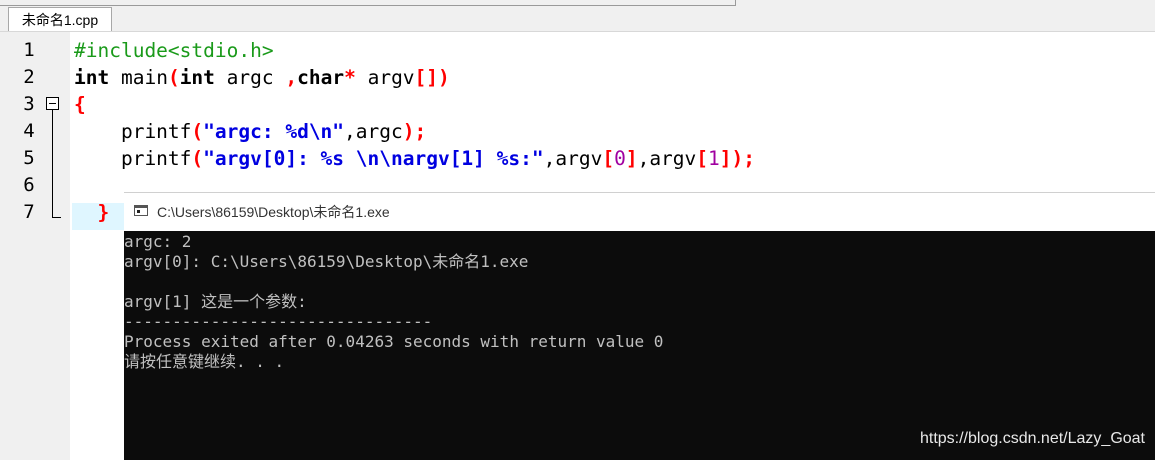 The image size is (1155, 460). Describe the element at coordinates (80, 104) in the screenshot. I see `code-line-3: {` at that location.